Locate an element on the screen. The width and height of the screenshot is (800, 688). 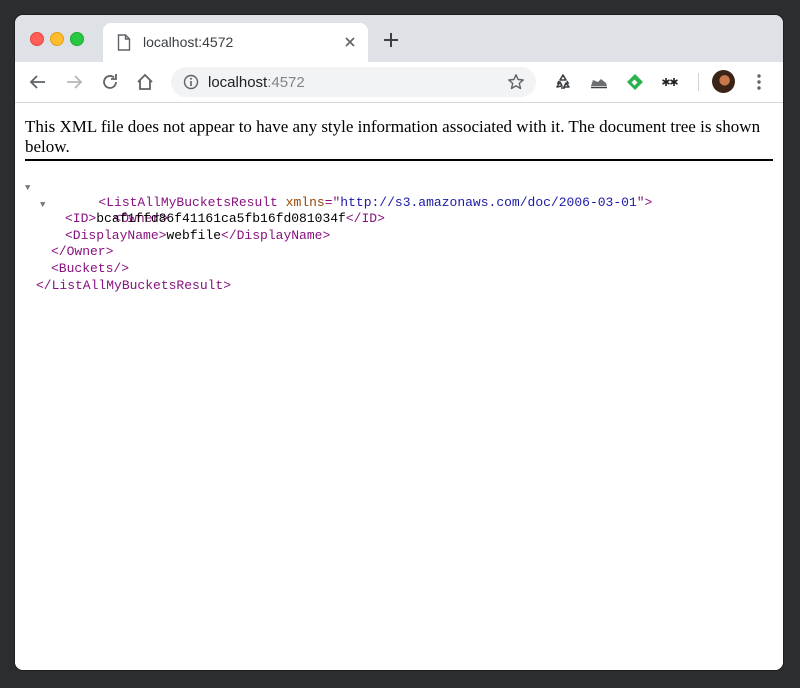
xml-buckets-line: <Buckets/> is located at coordinates (90, 269).